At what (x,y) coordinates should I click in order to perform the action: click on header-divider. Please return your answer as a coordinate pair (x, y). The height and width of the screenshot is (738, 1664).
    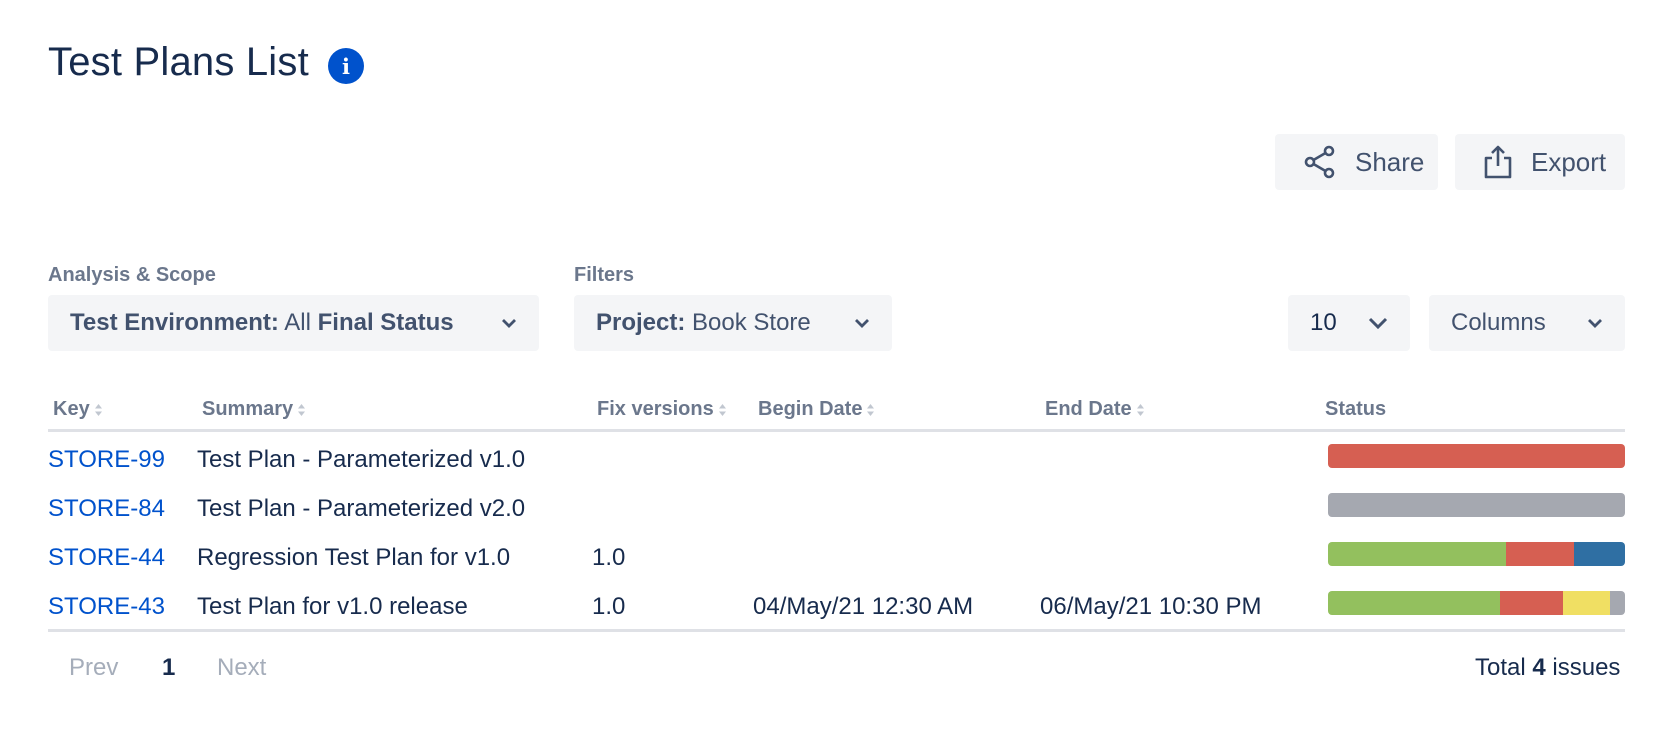
    Looking at the image, I should click on (836, 430).